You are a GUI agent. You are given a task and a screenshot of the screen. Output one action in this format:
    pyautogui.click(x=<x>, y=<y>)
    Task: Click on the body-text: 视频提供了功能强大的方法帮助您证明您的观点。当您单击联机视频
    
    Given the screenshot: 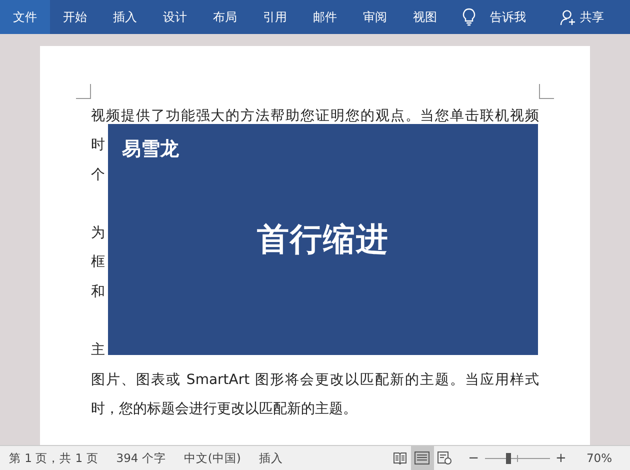 What is the action you would take?
    pyautogui.click(x=315, y=116)
    